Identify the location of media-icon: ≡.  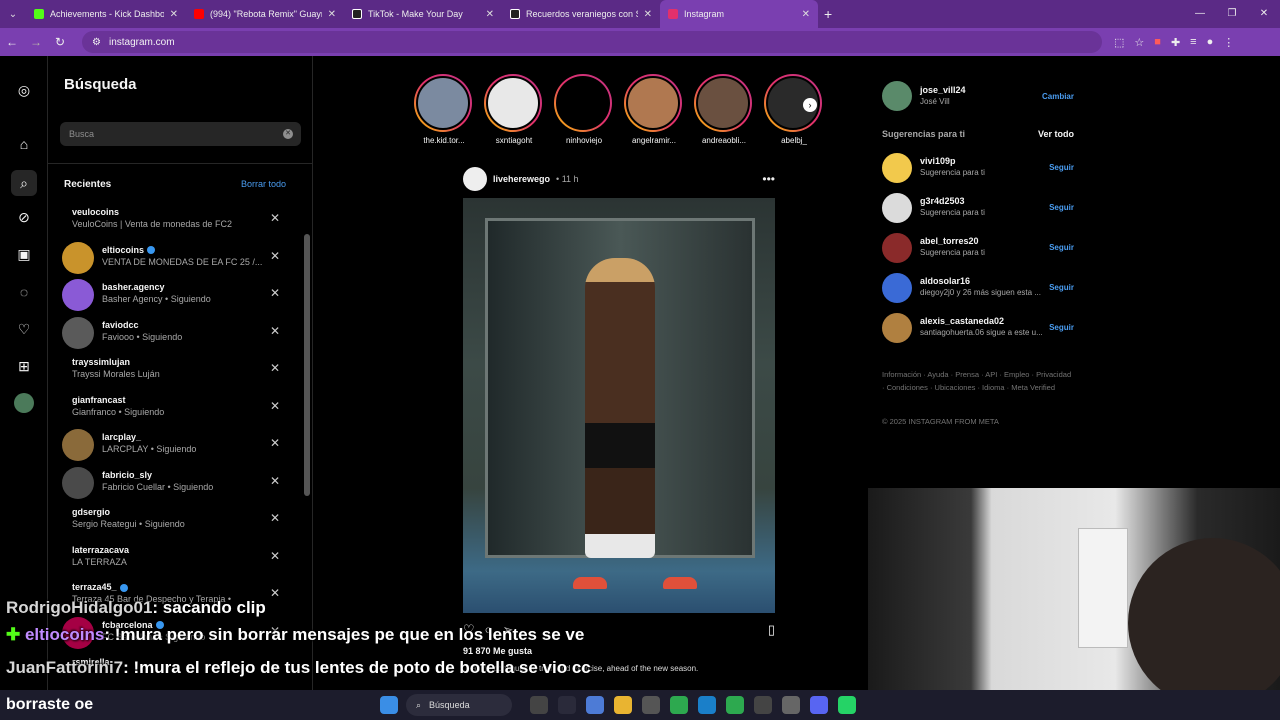
(1193, 42).